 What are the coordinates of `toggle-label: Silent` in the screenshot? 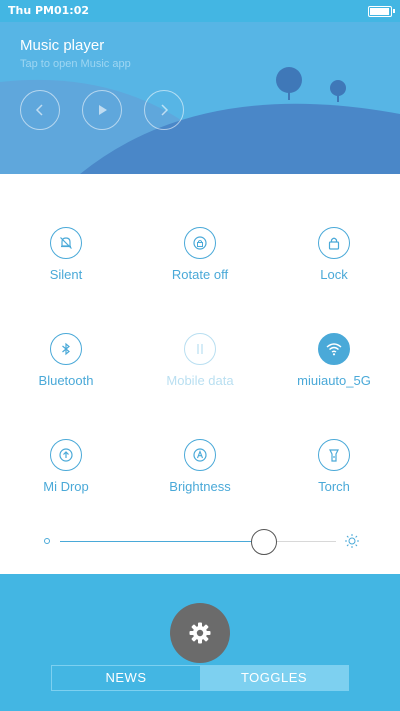 It's located at (66, 274).